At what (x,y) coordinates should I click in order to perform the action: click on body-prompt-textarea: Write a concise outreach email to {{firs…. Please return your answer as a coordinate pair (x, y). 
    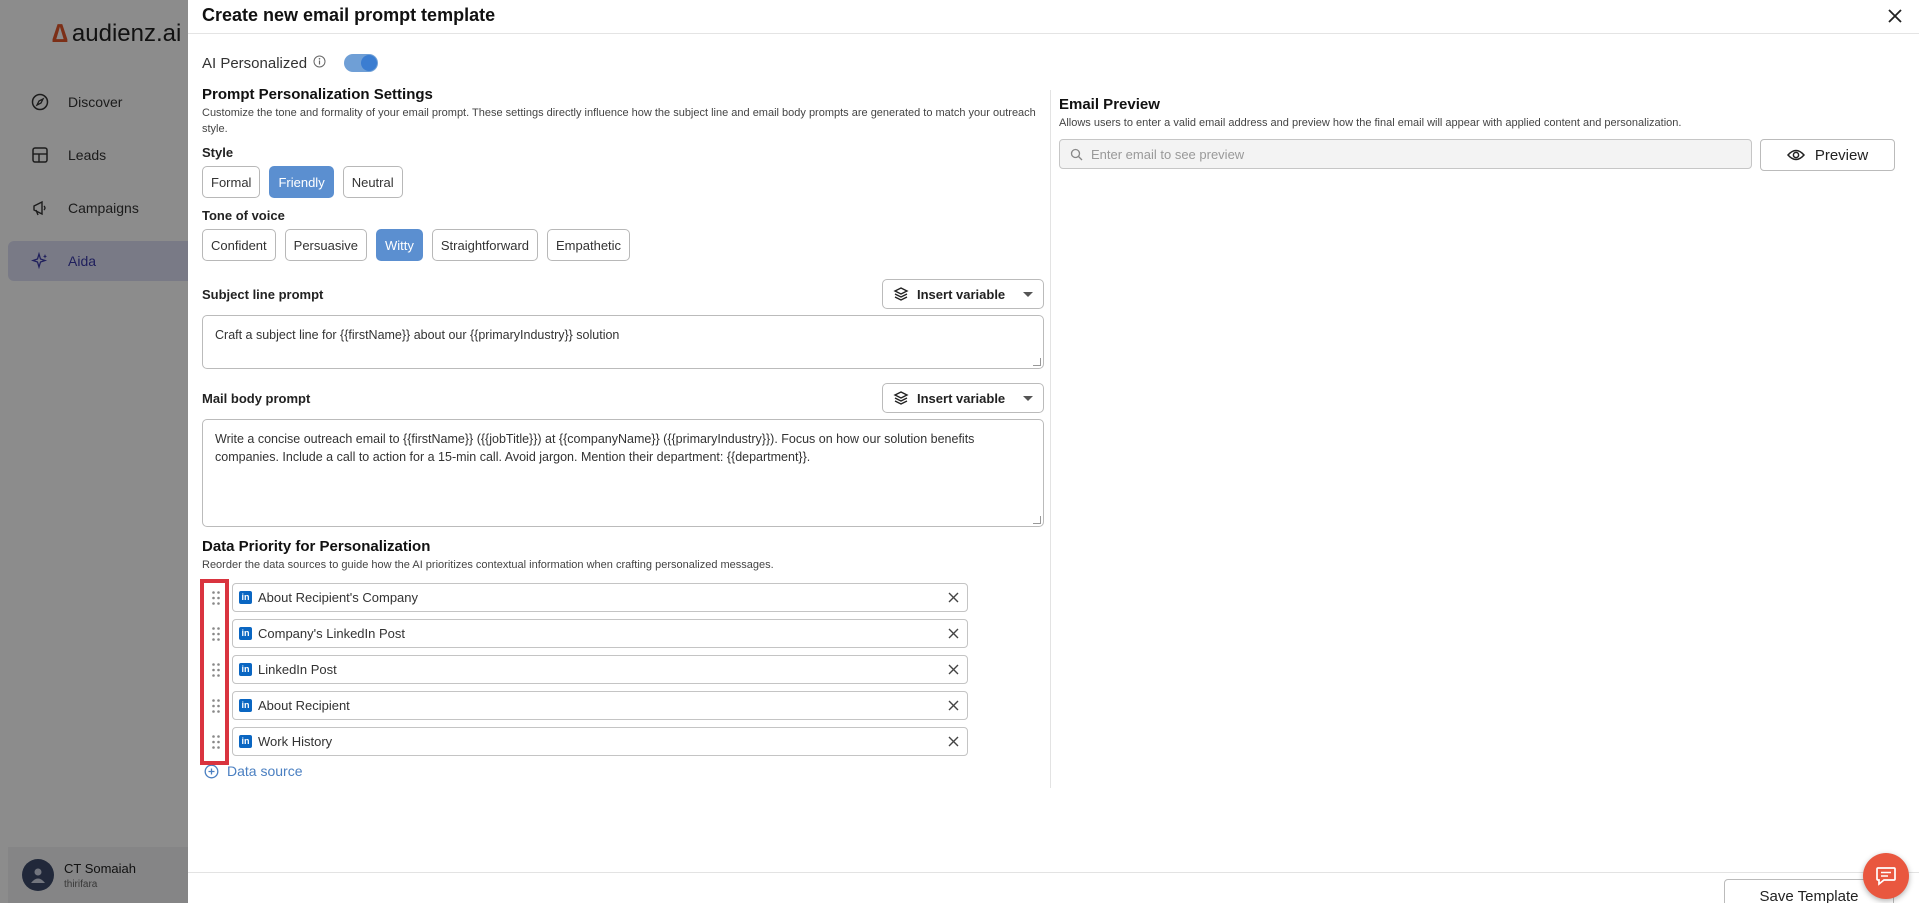
    Looking at the image, I should click on (623, 473).